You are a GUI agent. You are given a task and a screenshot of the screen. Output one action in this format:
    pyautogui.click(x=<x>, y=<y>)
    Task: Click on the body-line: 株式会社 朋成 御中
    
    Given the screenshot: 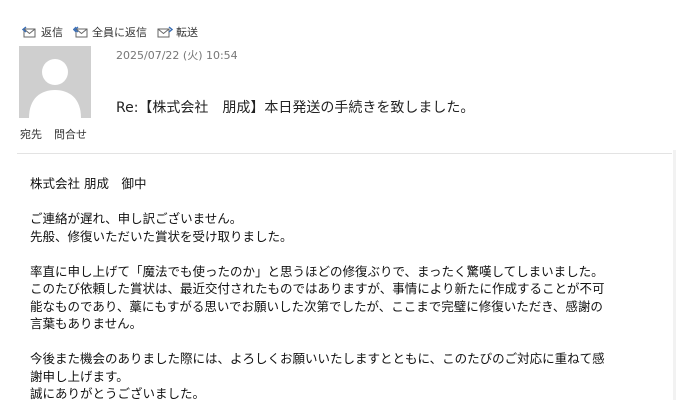 What is the action you would take?
    pyautogui.click(x=88, y=183)
    